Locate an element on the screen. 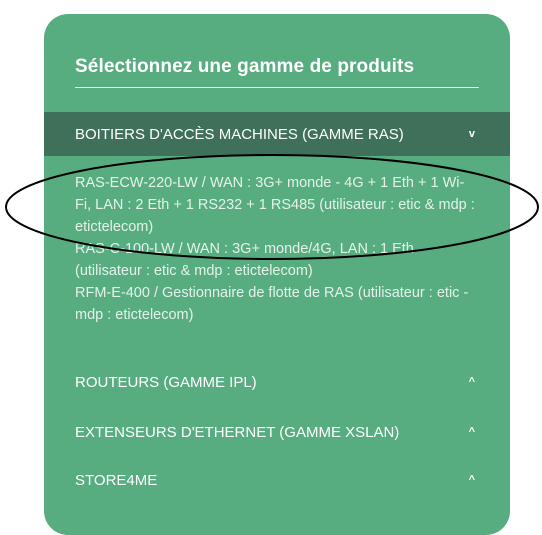 Image resolution: width=542 pixels, height=535 pixels. title-divider is located at coordinates (277, 87).